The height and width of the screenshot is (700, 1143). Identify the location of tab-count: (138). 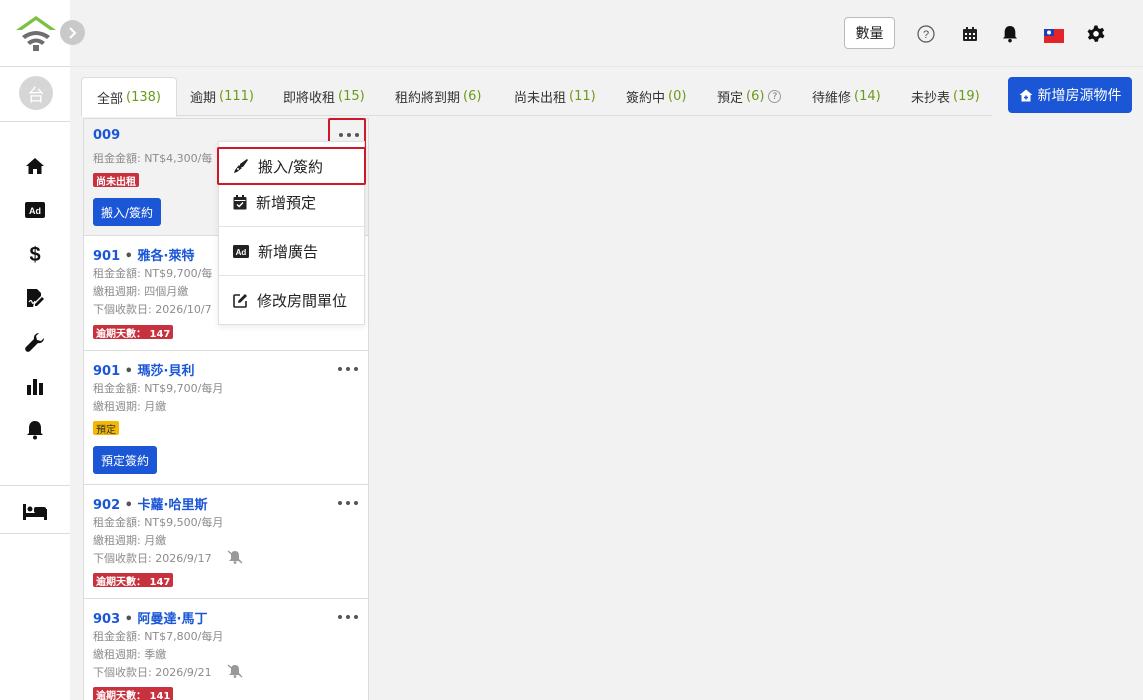
(143, 97).